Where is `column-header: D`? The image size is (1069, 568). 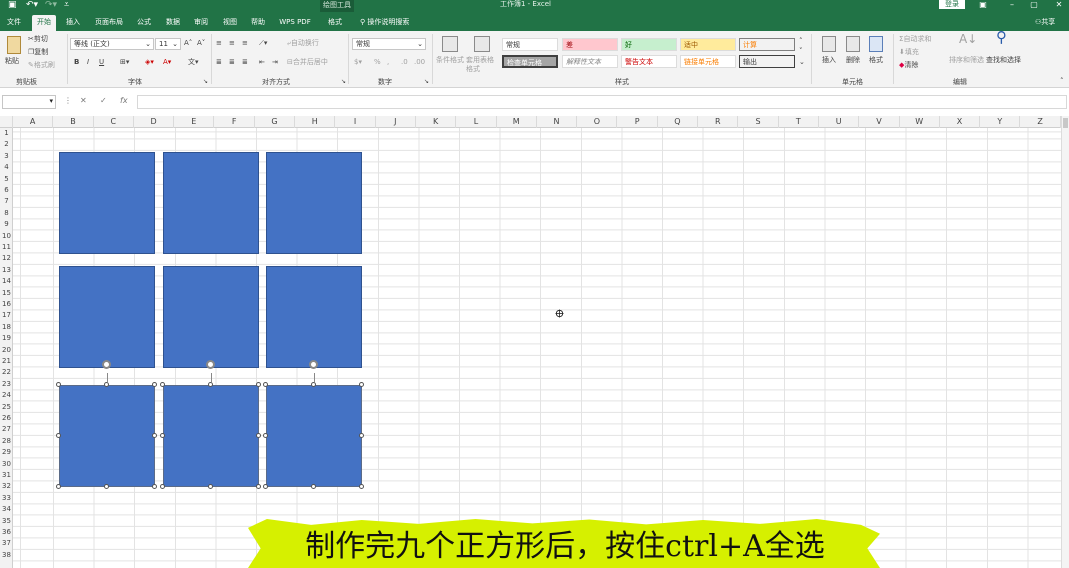
column-header: D is located at coordinates (154, 122).